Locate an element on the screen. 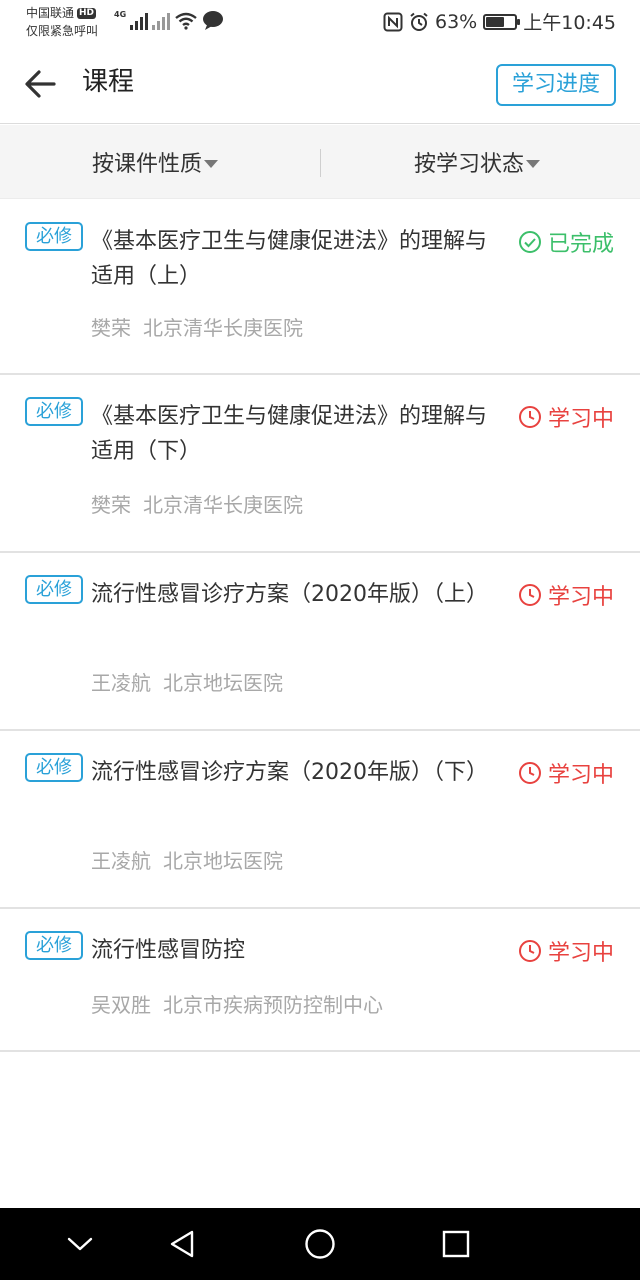 The height and width of the screenshot is (1280, 640). filter-by-status-label: 按学习状态 is located at coordinates (469, 164).